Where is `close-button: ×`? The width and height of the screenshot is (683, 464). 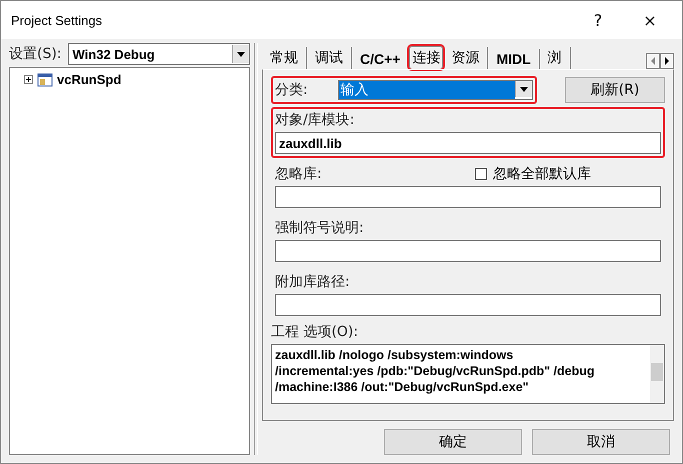
close-button: × is located at coordinates (650, 20).